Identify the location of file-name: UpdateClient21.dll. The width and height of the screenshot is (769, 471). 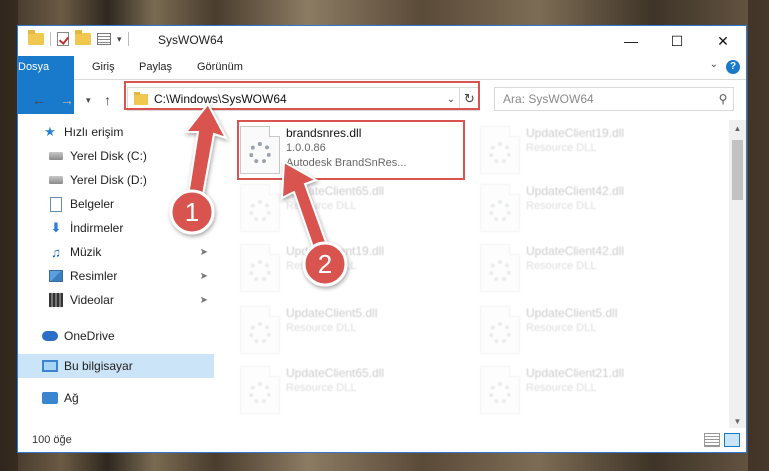
(575, 373).